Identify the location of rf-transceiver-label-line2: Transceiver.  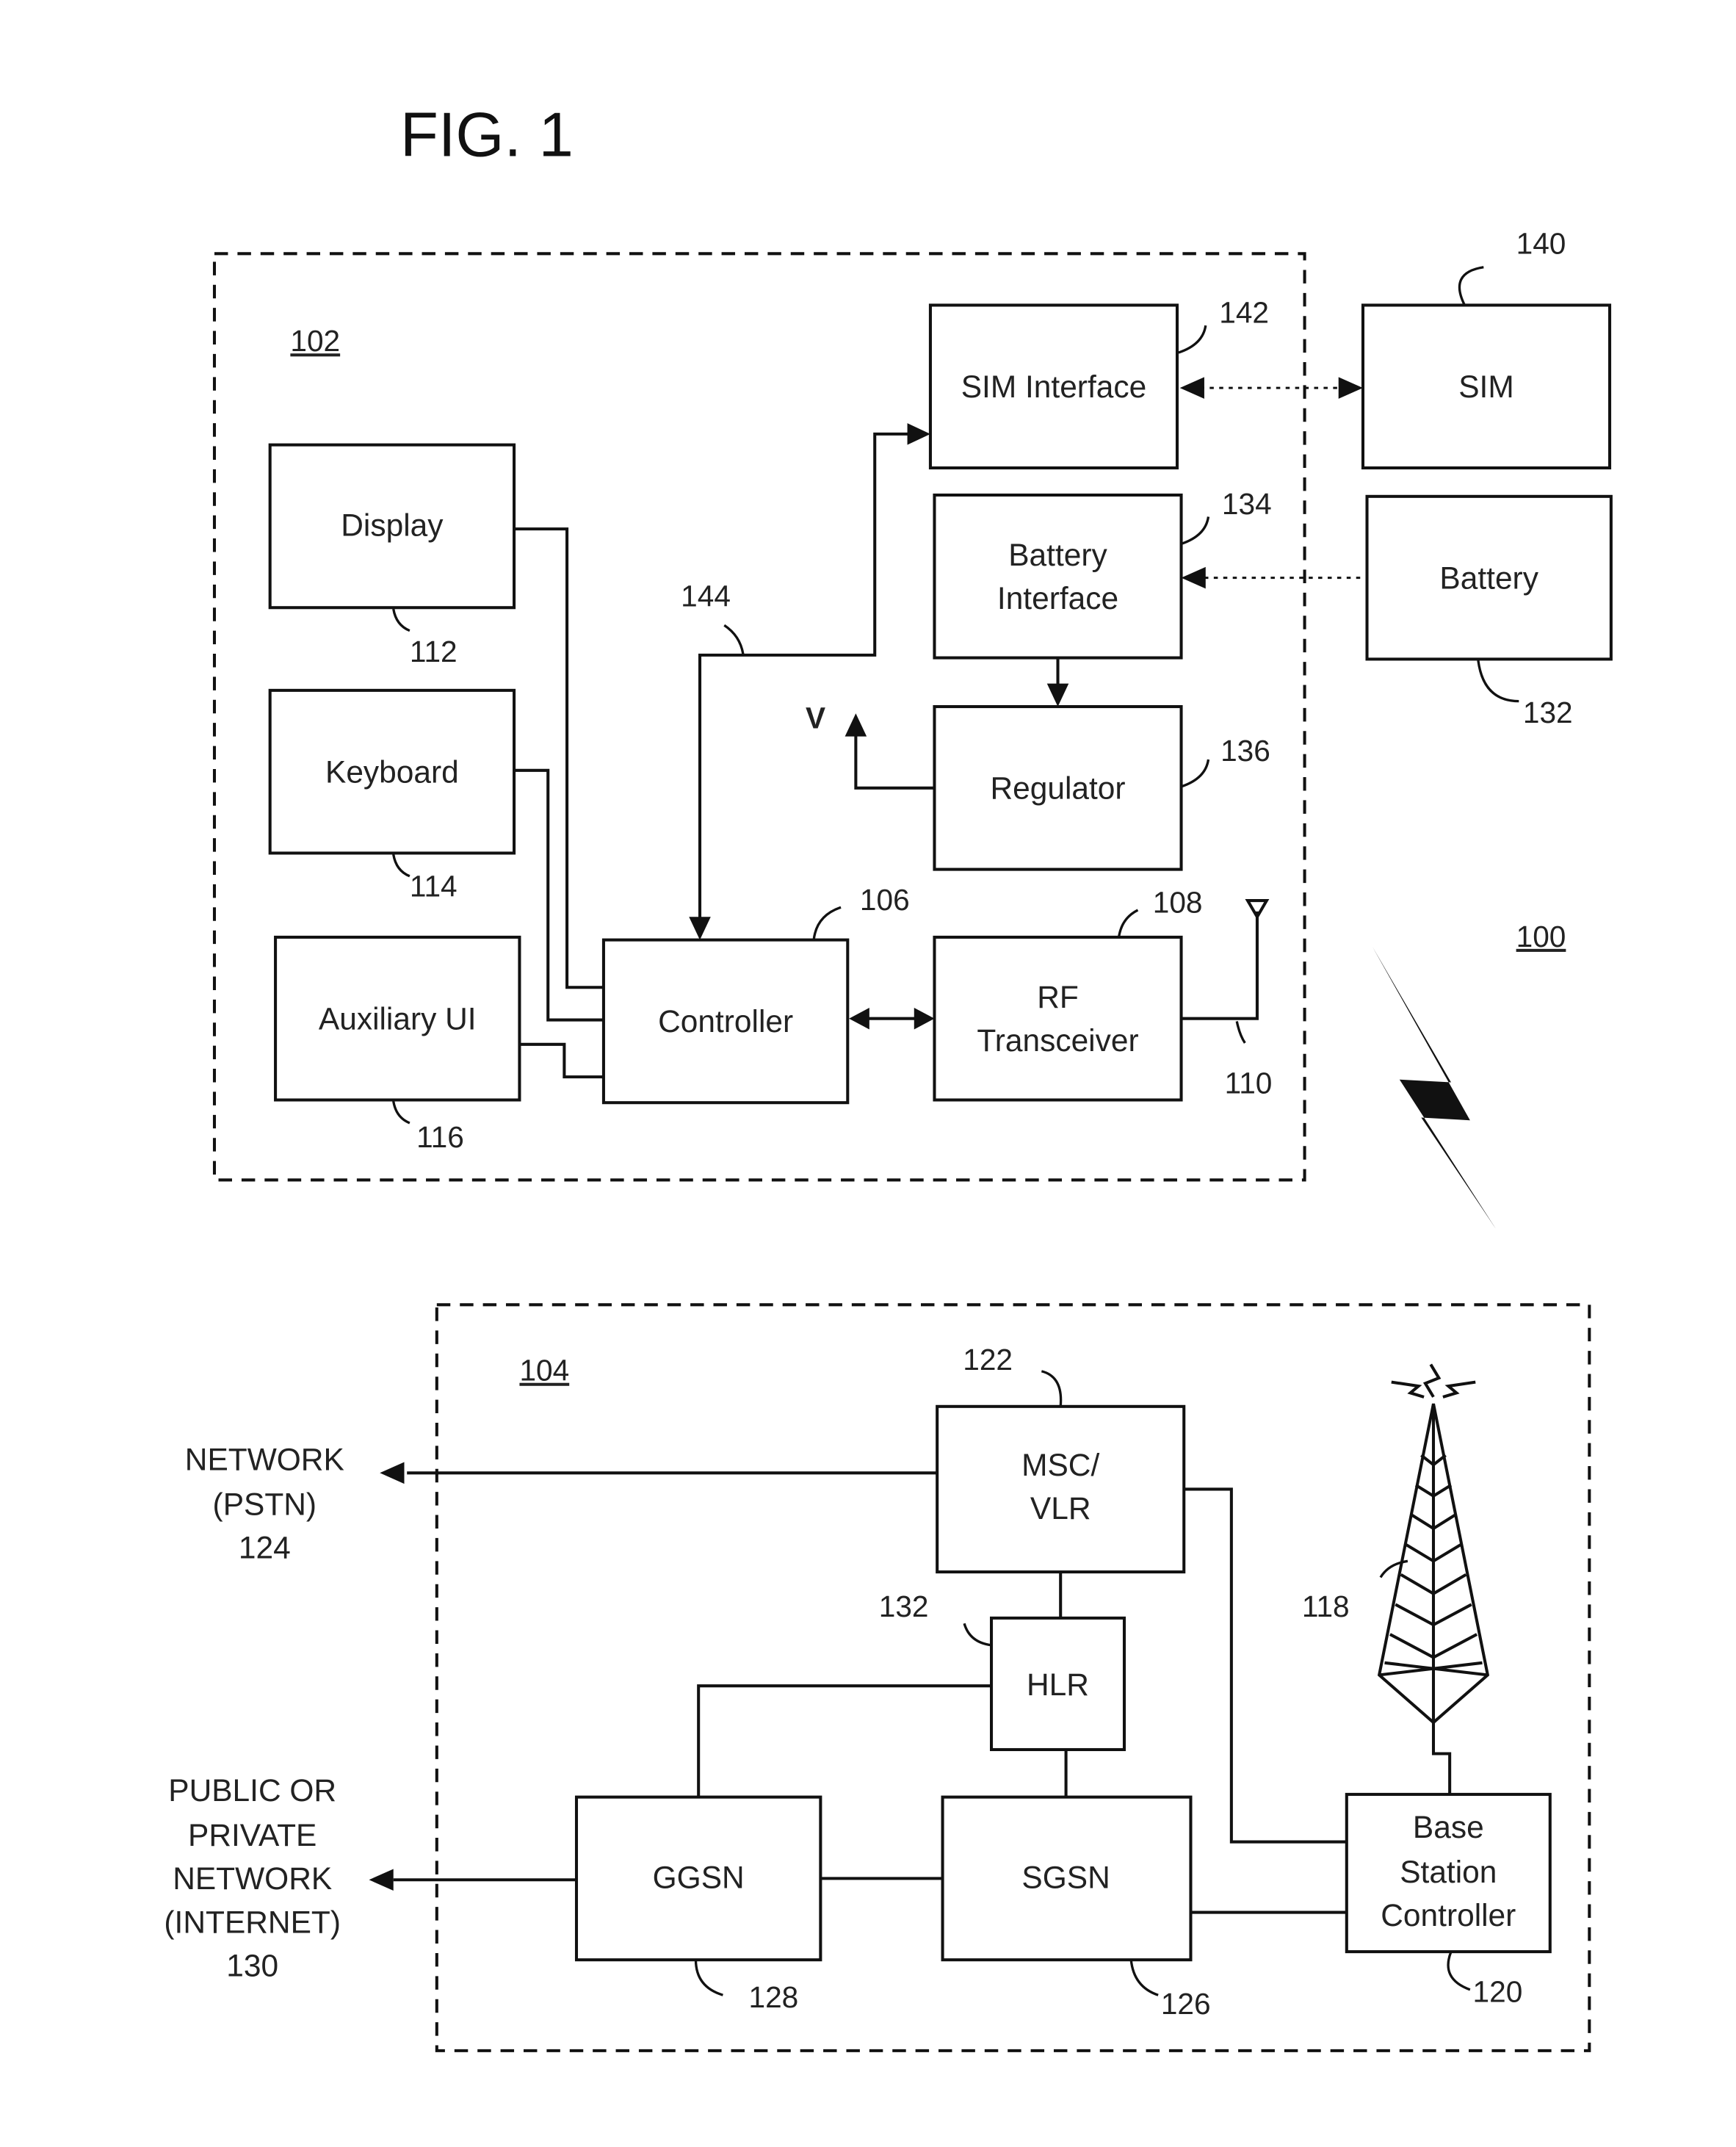
(1057, 1040).